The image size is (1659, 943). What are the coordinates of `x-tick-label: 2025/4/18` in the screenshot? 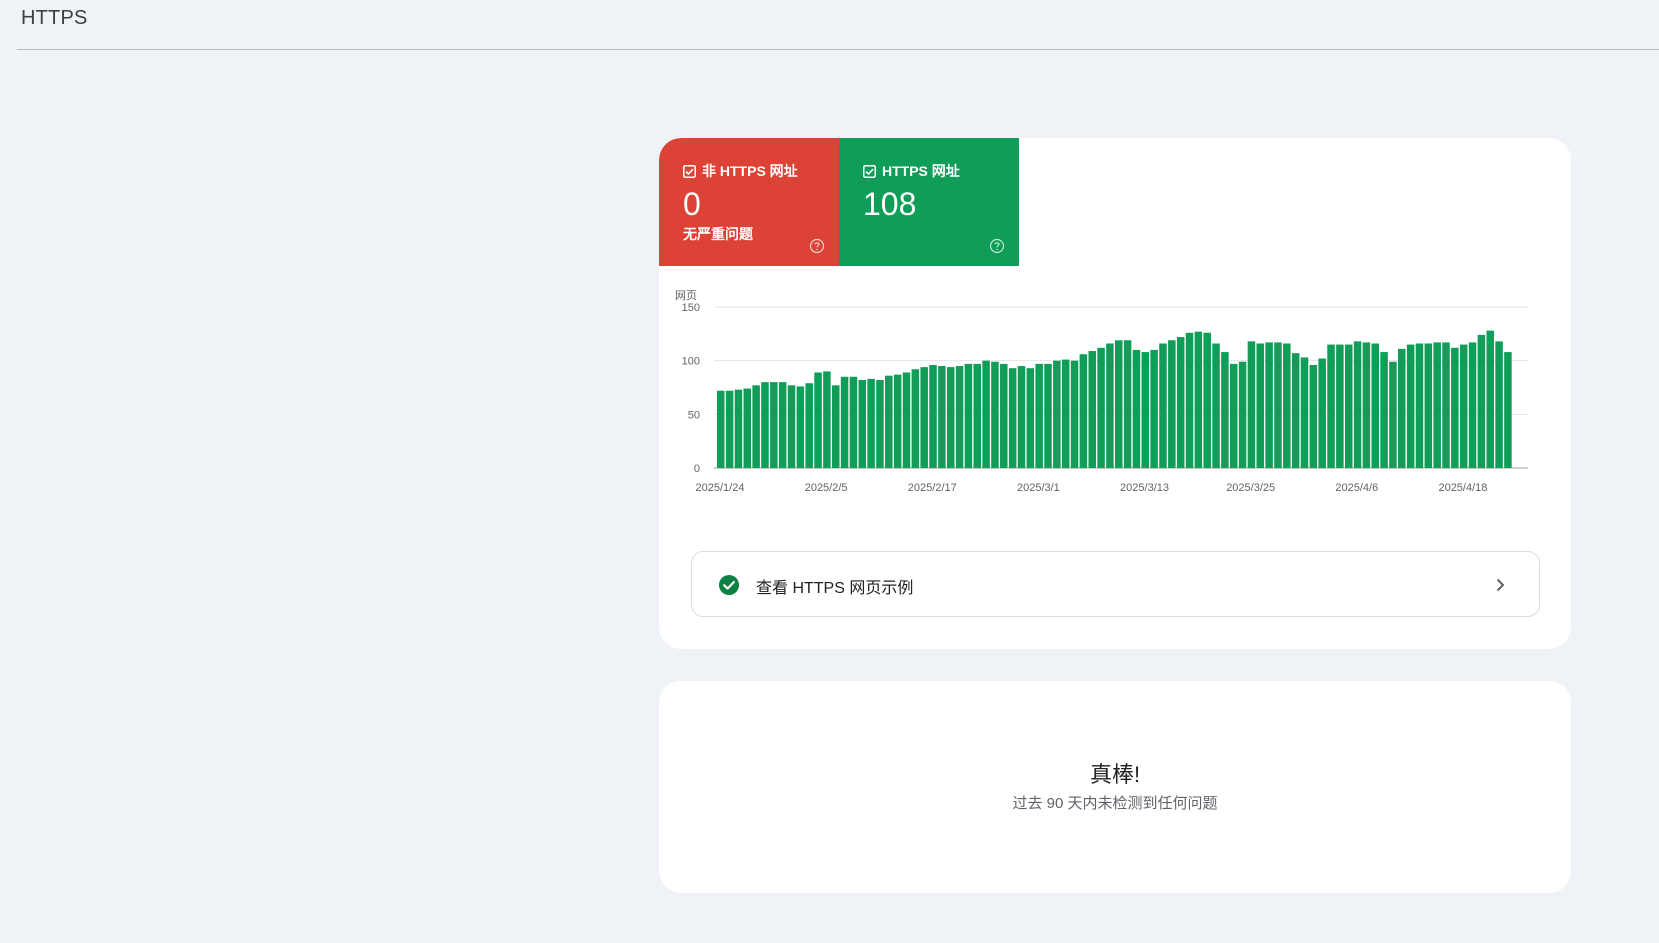 It's located at (1462, 488).